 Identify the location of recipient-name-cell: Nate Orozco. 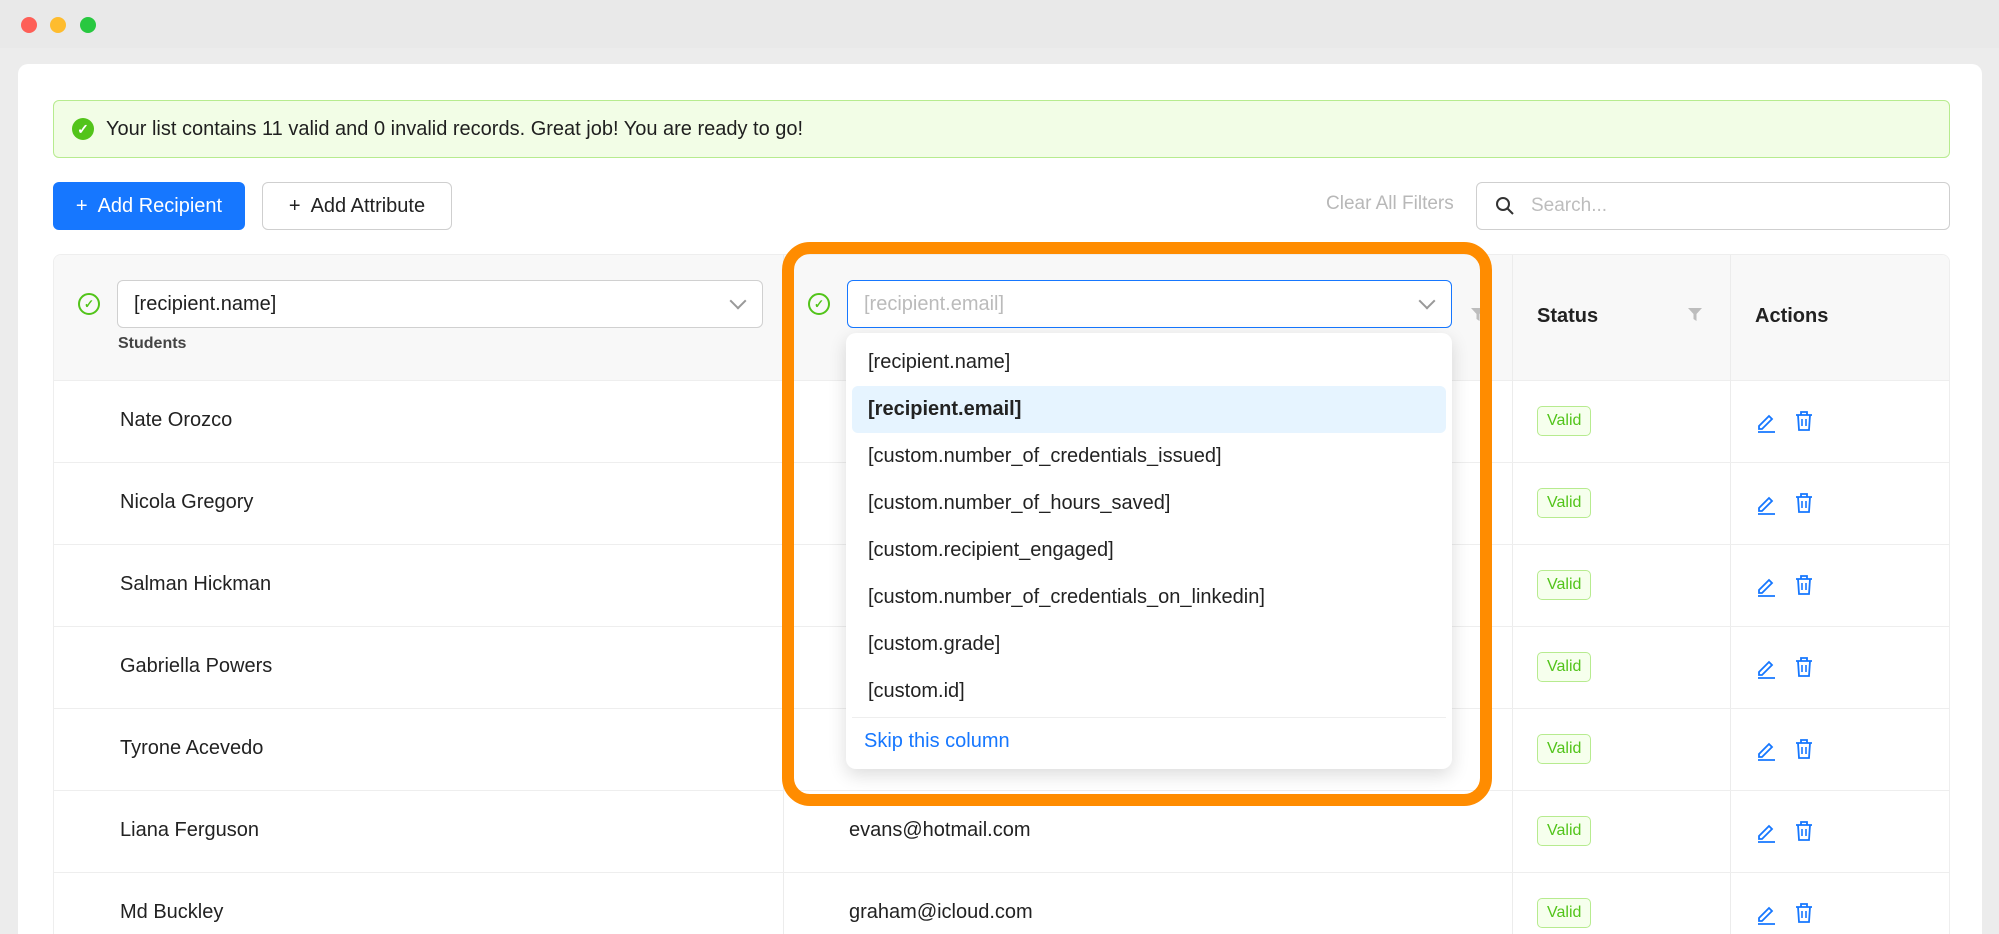
(176, 420).